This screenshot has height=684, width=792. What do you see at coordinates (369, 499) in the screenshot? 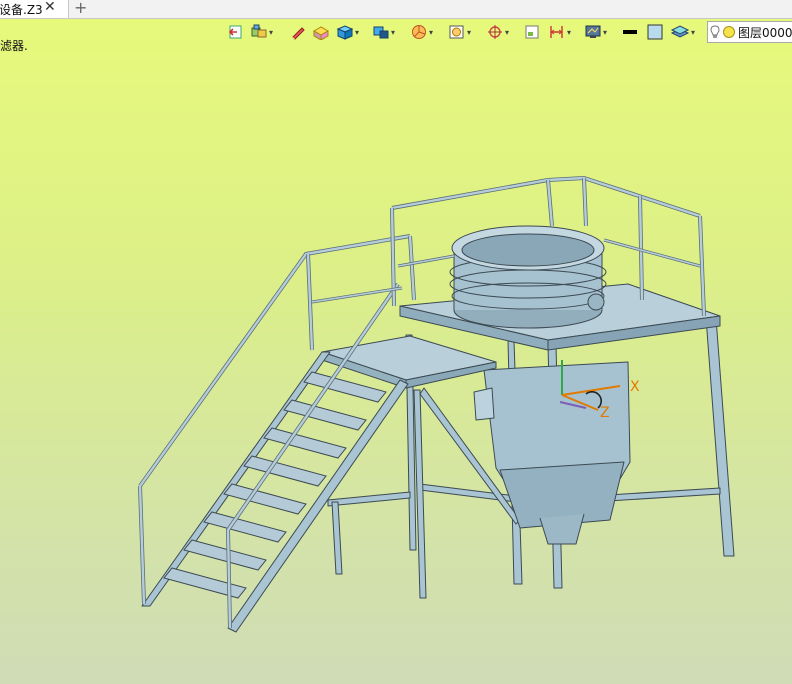
I see `frame-beam` at bounding box center [369, 499].